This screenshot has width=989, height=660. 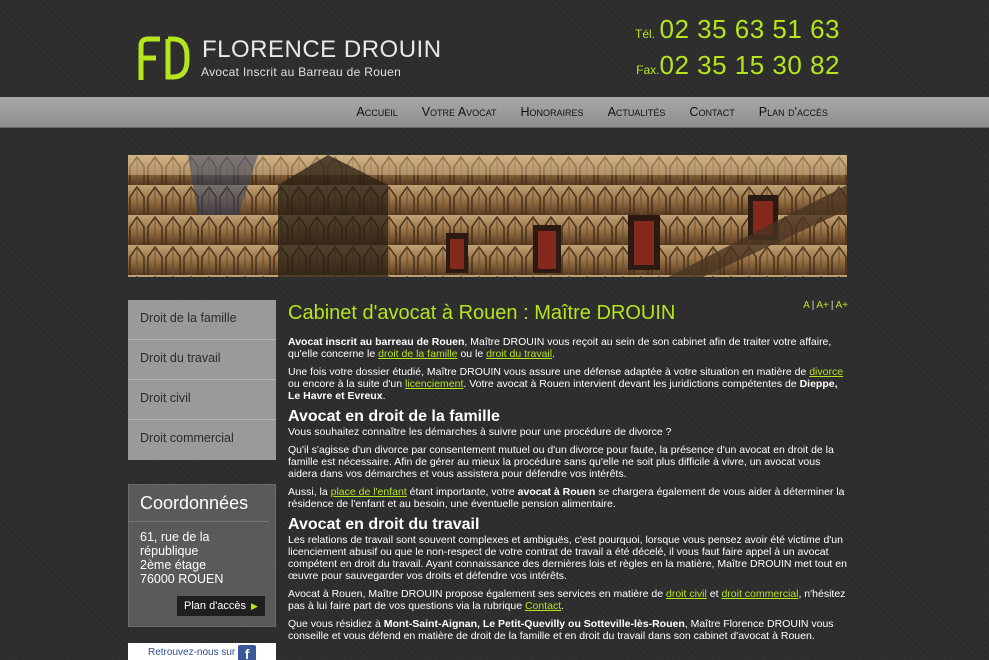 I want to click on text: ou encore à la suite d'un, so click(x=347, y=384).